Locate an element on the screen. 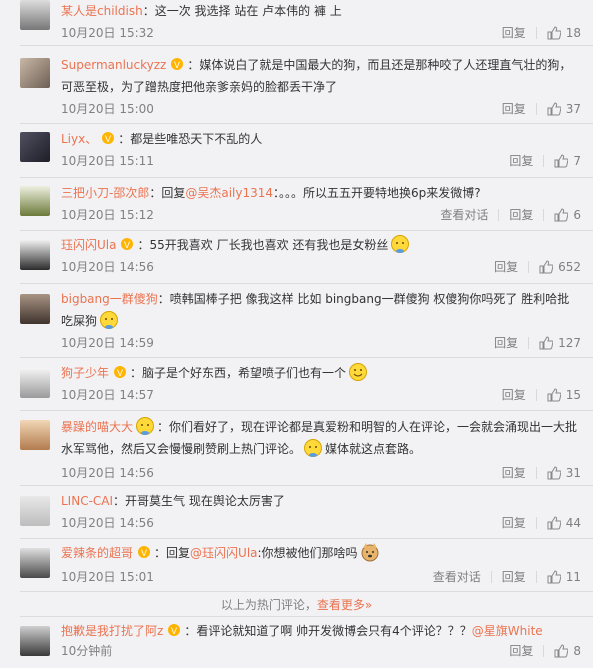  comment-text-2: ：。。。所以五五开要特地换6p来发微博? is located at coordinates (377, 193).